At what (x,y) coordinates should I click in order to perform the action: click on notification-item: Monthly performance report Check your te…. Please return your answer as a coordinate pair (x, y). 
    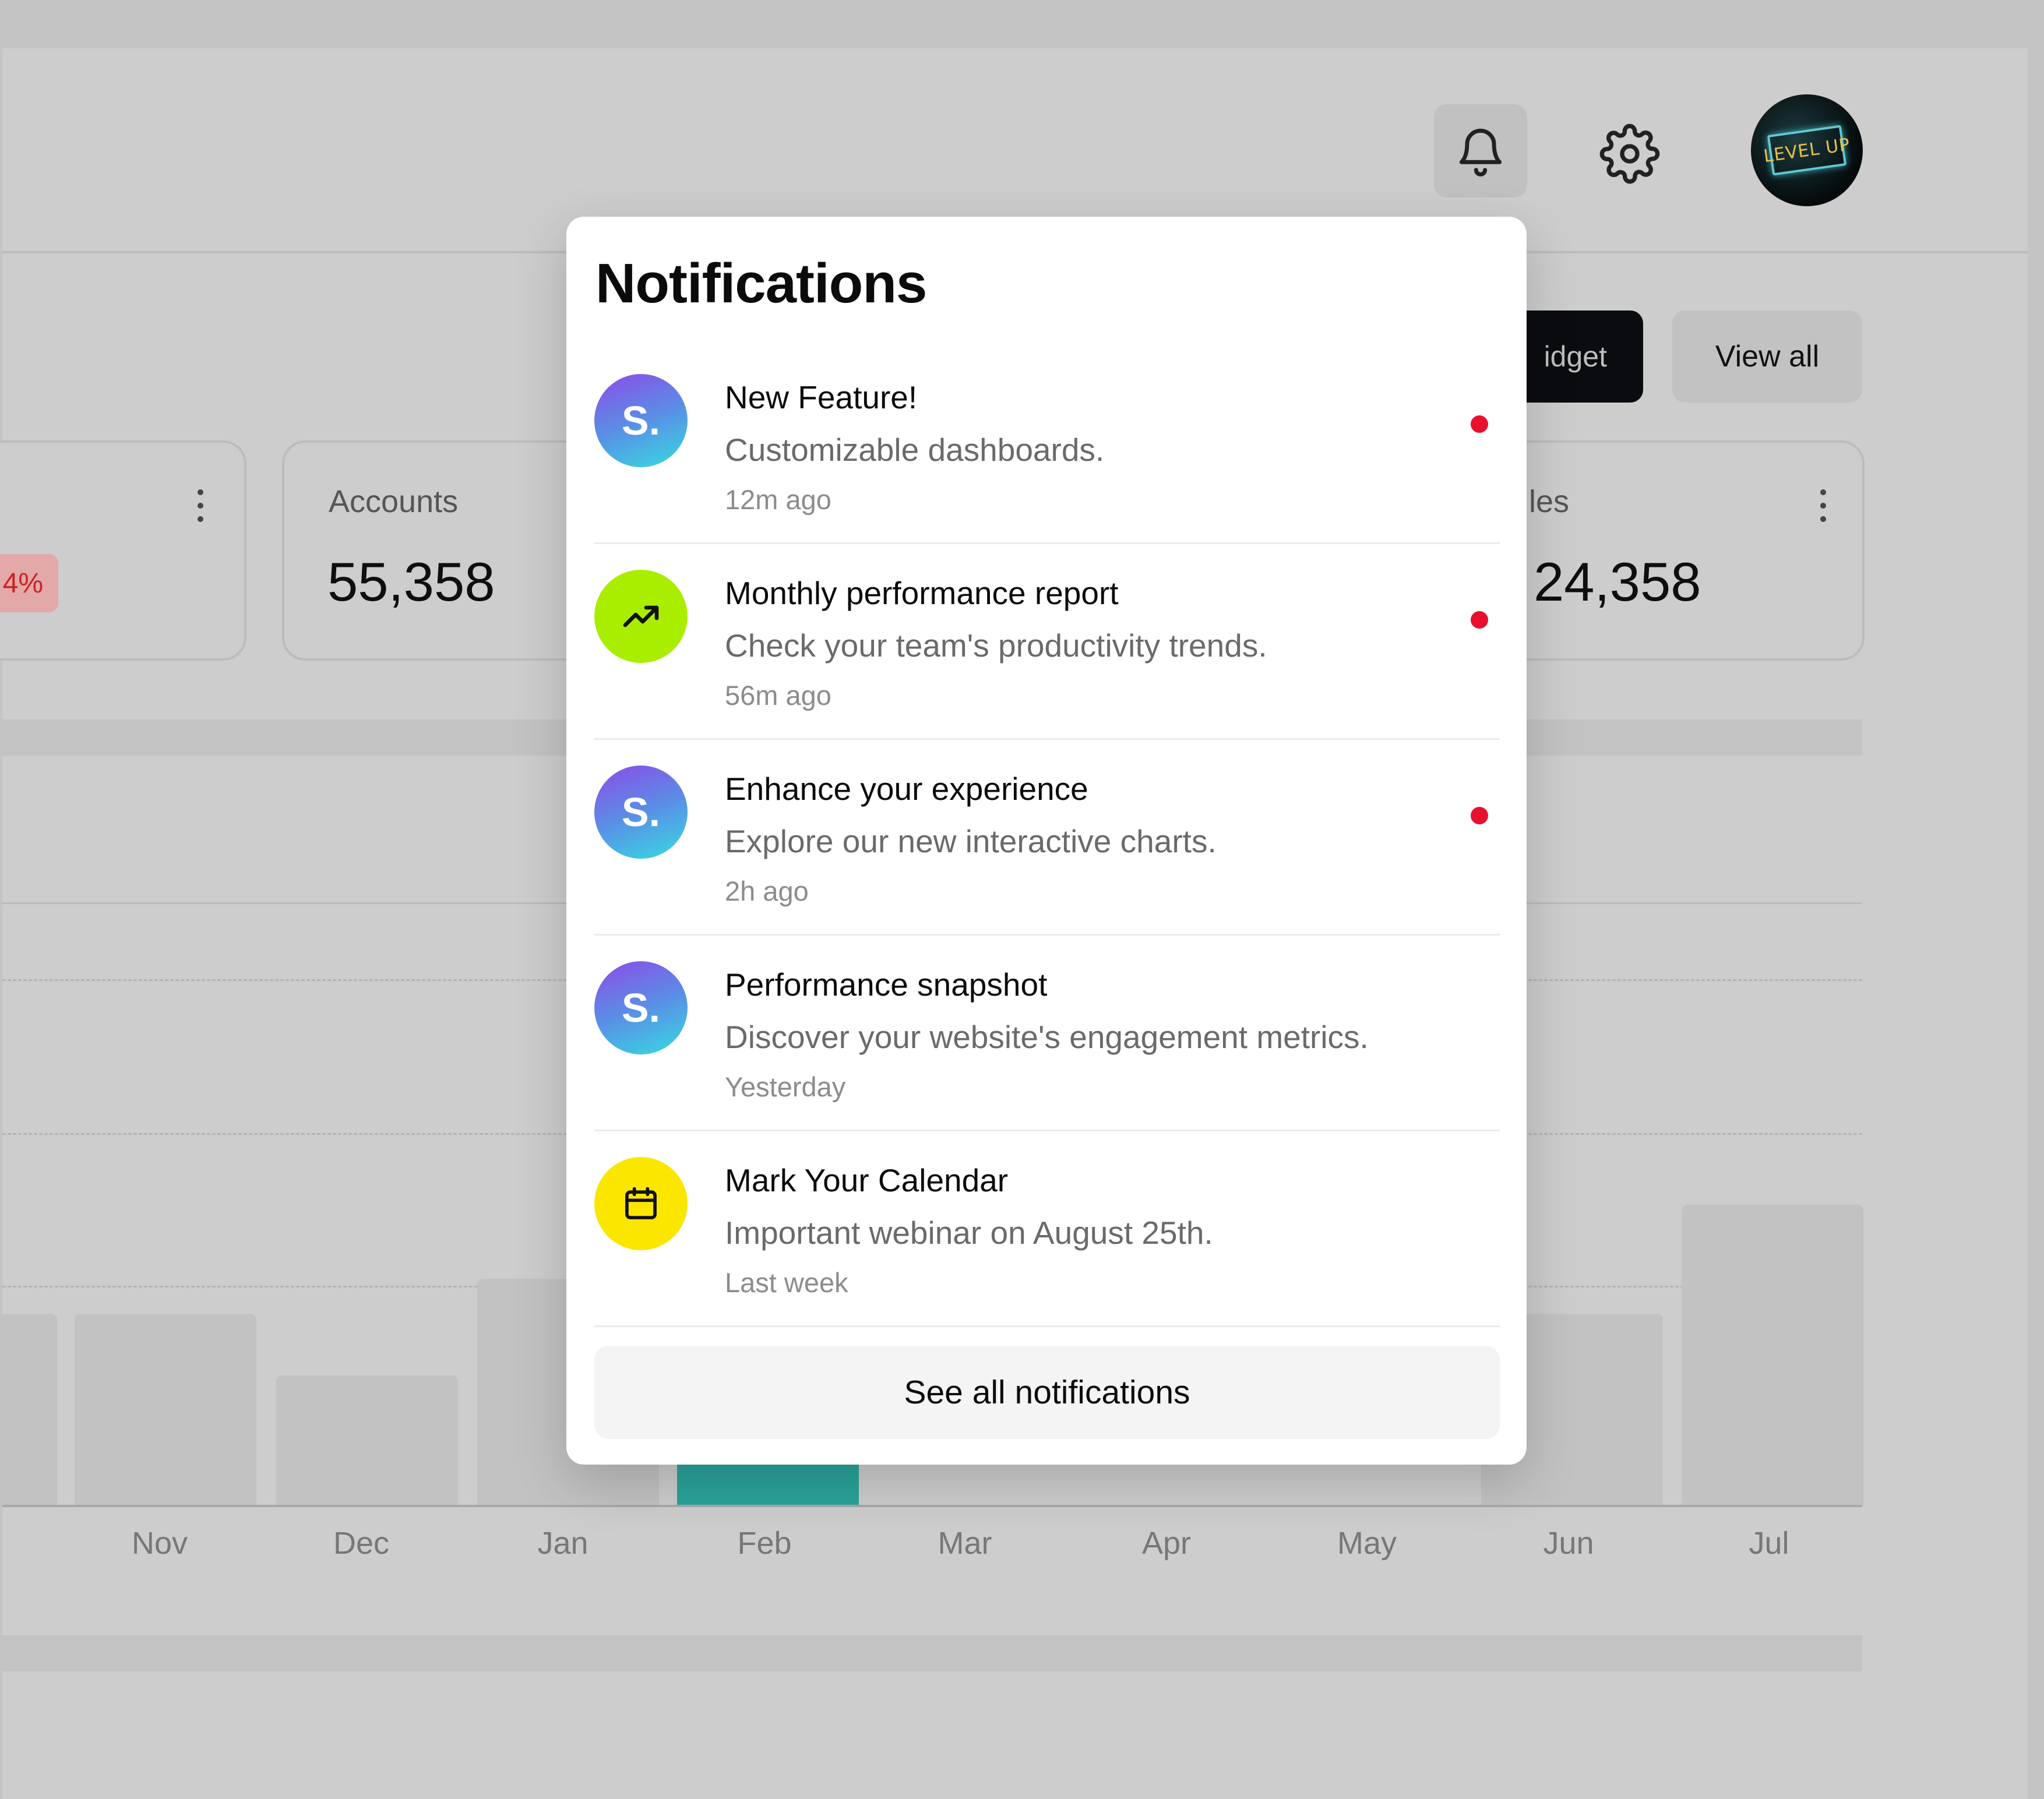
    Looking at the image, I should click on (1047, 642).